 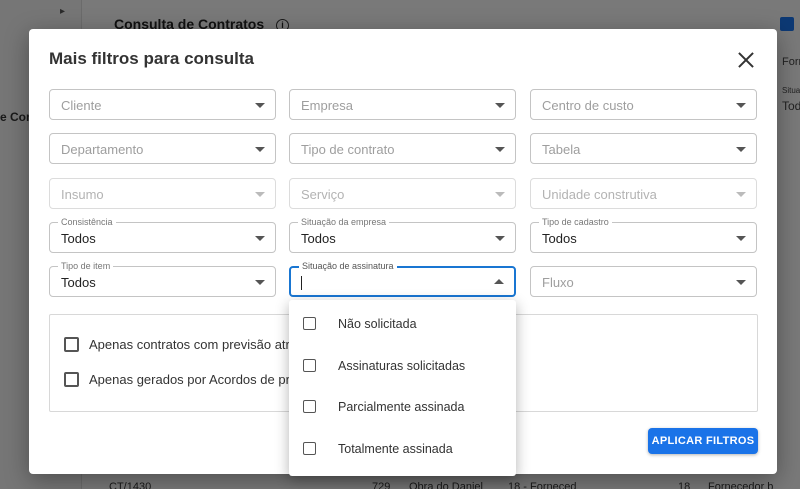 I want to click on departamento-placeholder: Departamento, so click(x=102, y=149).